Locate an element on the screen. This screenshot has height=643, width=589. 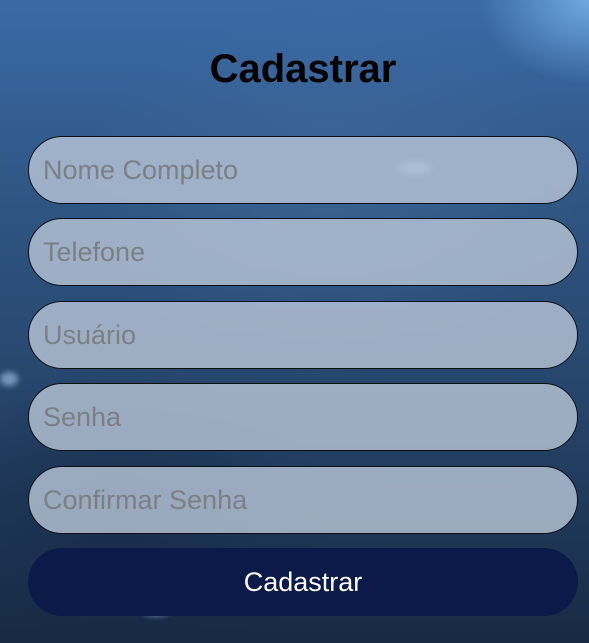
full-name-input is located at coordinates (303, 170).